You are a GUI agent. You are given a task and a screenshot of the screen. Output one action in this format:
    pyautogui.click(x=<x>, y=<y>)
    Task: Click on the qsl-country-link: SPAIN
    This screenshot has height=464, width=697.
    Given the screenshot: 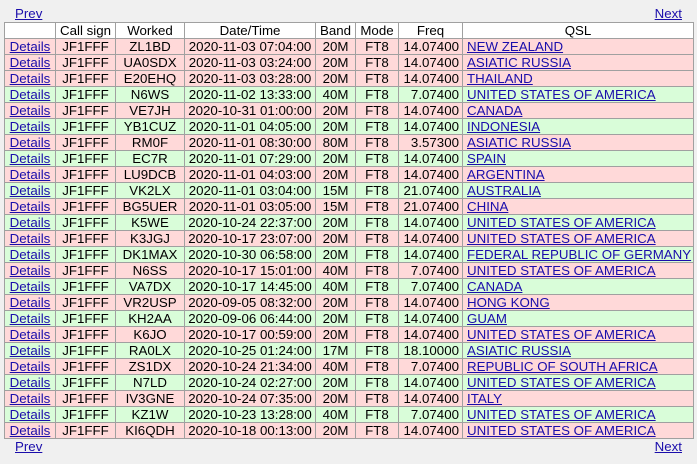 What is the action you would take?
    pyautogui.click(x=486, y=159)
    